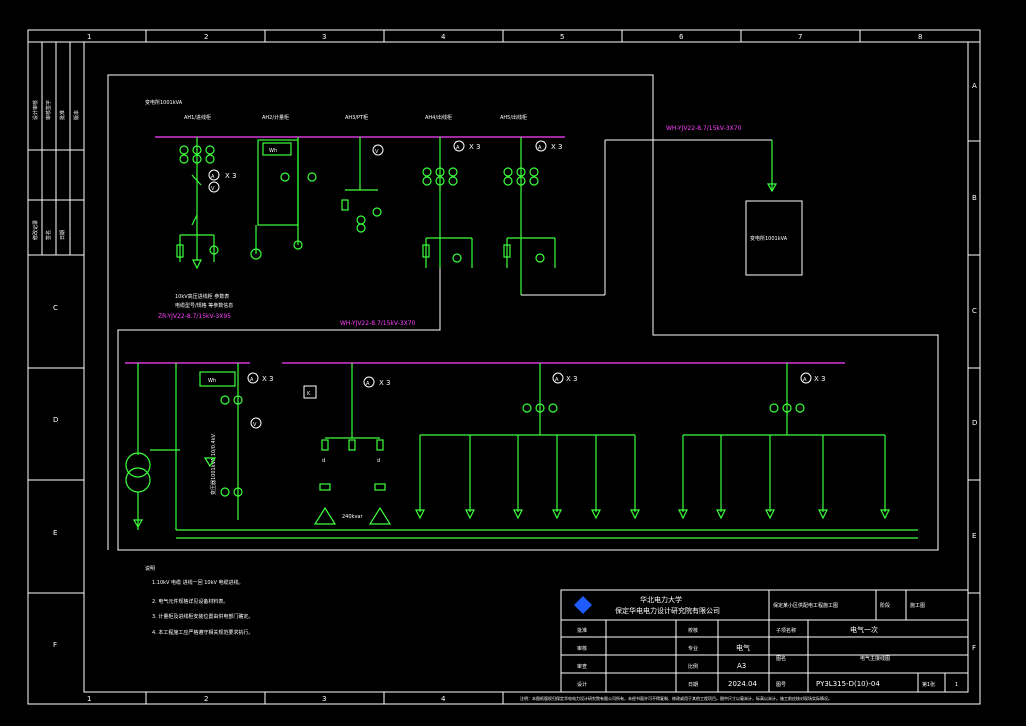  What do you see at coordinates (152, 446) in the screenshot?
I see `transformer` at bounding box center [152, 446].